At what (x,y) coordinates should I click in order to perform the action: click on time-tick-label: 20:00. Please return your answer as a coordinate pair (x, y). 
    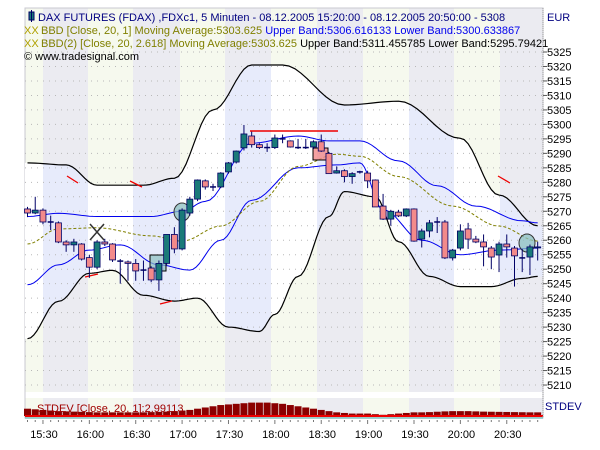
    Looking at the image, I should click on (462, 435).